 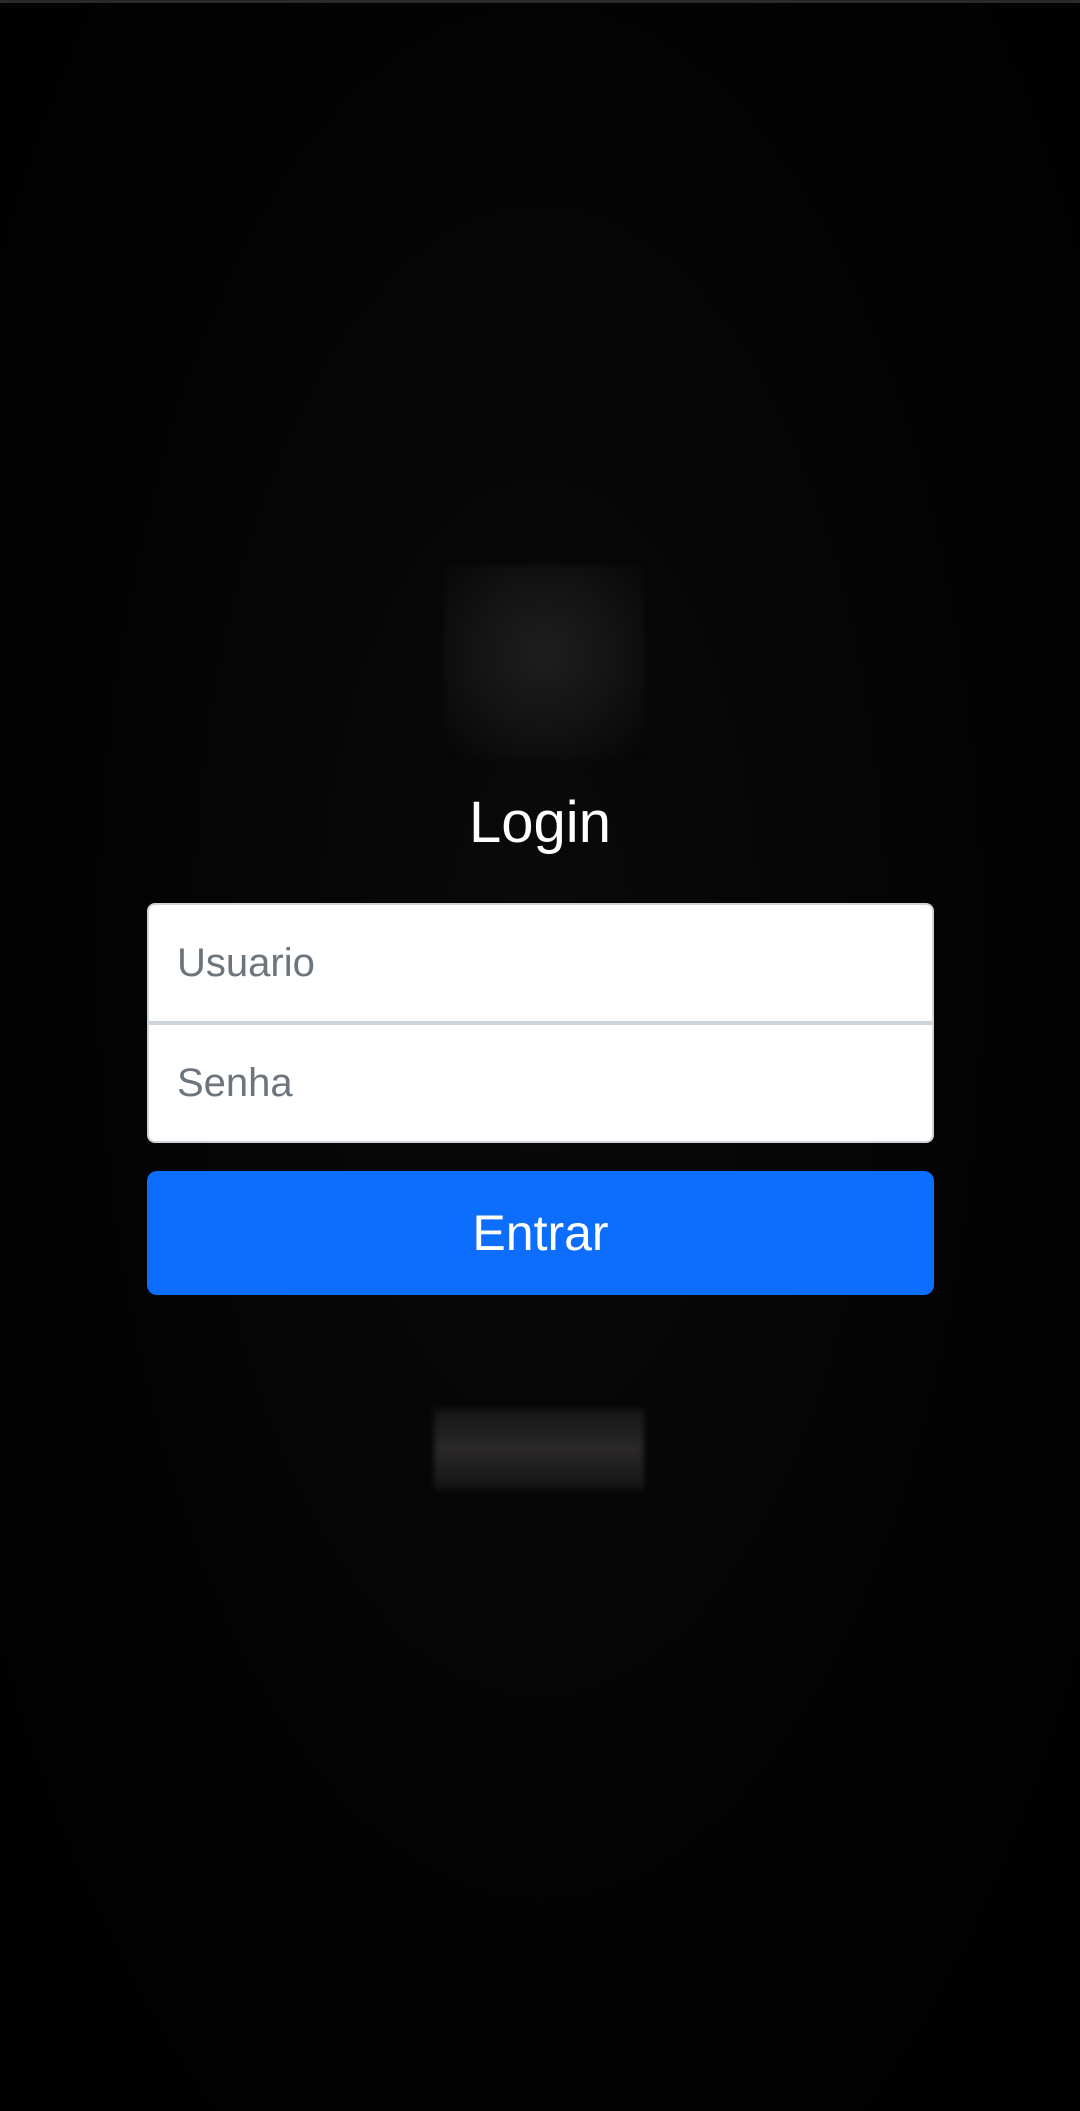 What do you see at coordinates (246, 962) in the screenshot?
I see `username-placeholder: Usuario` at bounding box center [246, 962].